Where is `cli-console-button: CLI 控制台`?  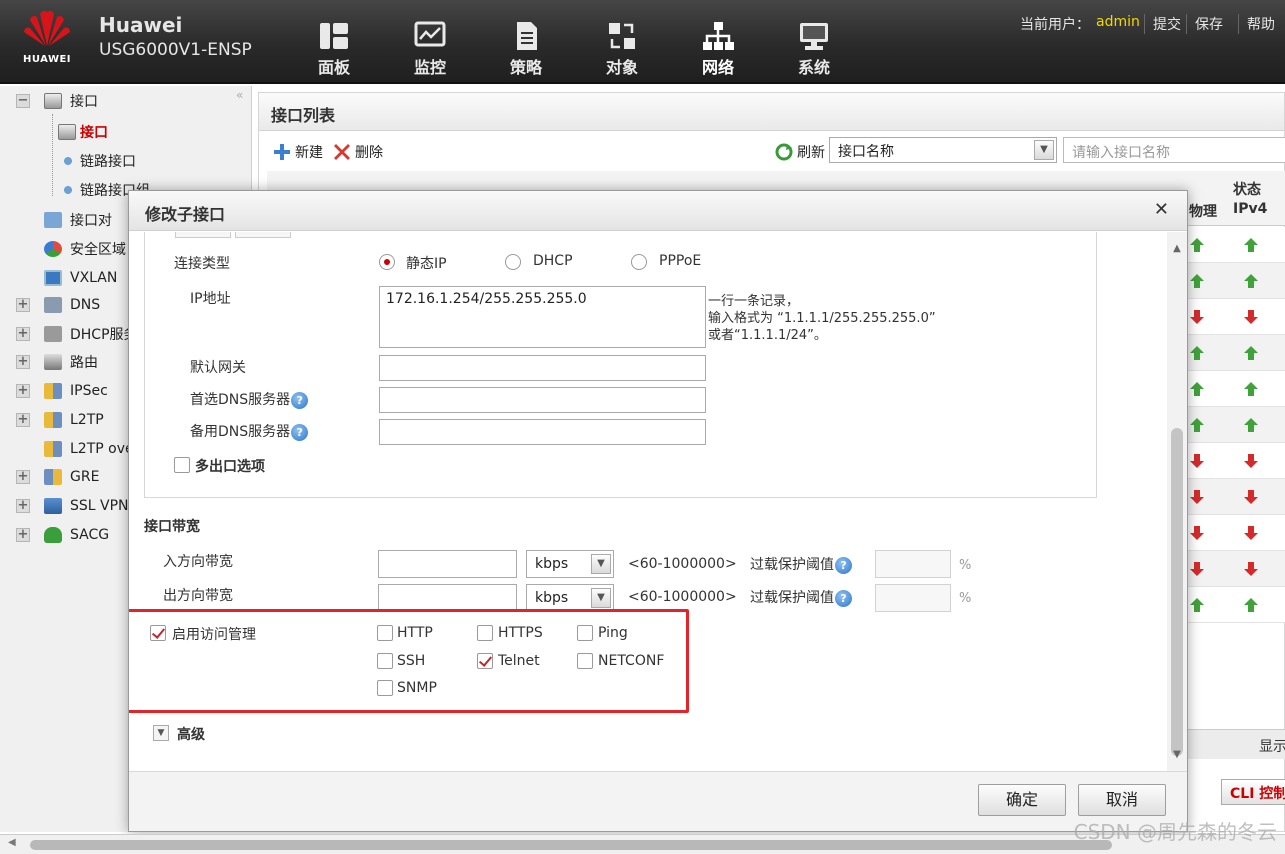 cli-console-button: CLI 控制台 is located at coordinates (1253, 792).